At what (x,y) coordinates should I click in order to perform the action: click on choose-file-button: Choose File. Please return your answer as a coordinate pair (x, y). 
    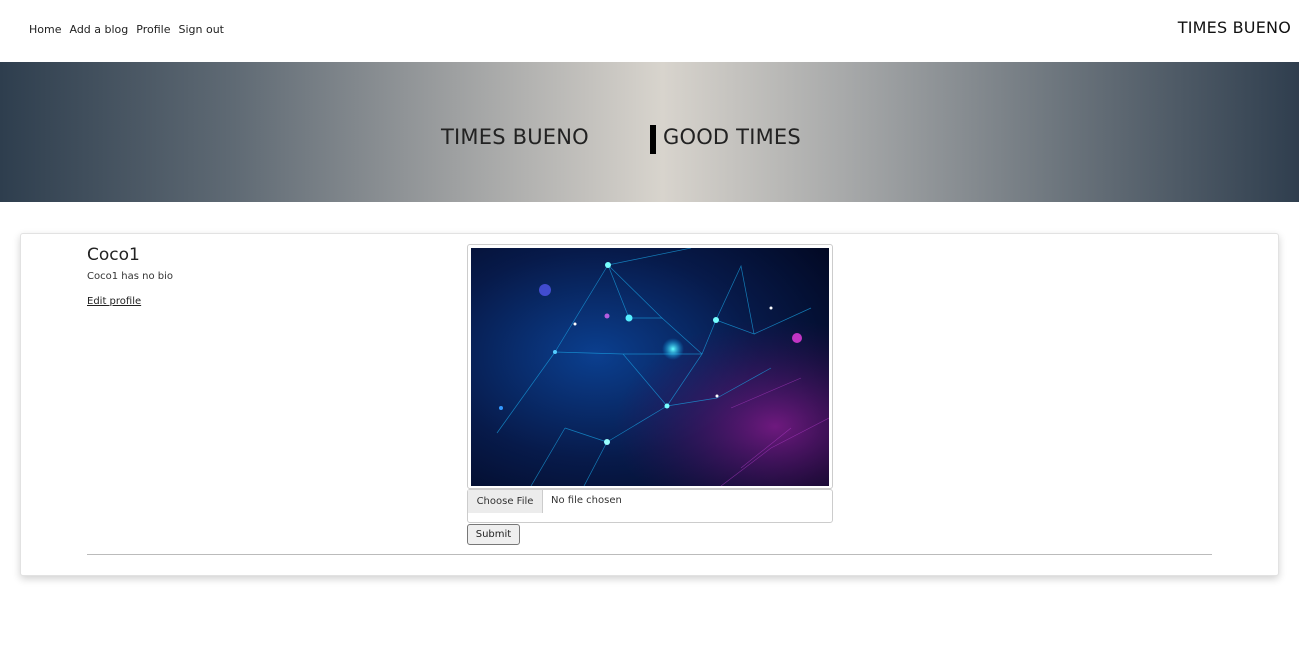
    Looking at the image, I should click on (505, 501).